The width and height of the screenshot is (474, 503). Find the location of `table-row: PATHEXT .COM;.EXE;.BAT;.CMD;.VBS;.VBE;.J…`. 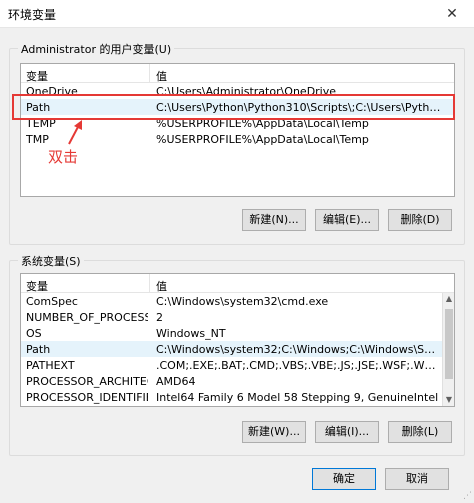

table-row: PATHEXT .COM;.EXE;.BAT;.CMD;.VBS;.VBE;.J… is located at coordinates (237, 365).